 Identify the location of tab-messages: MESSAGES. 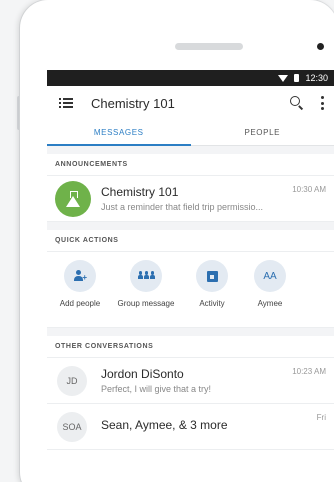
(119, 133).